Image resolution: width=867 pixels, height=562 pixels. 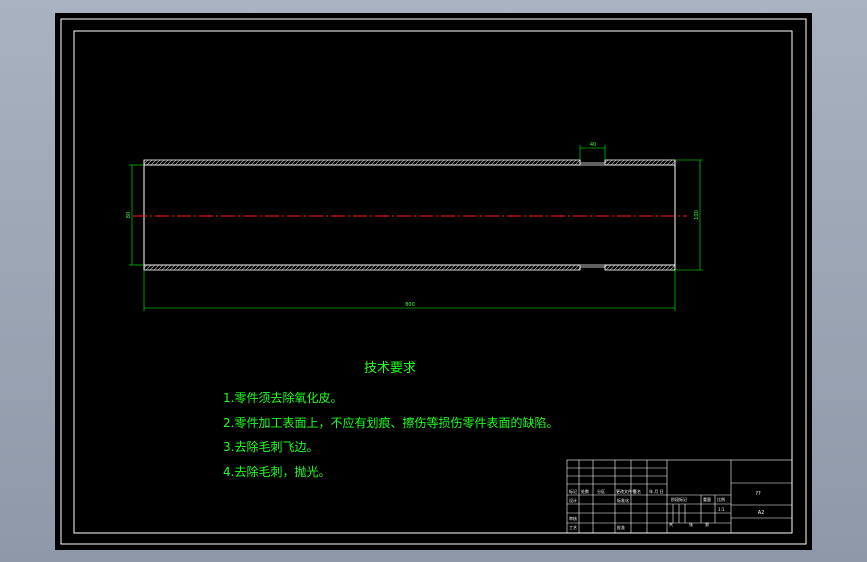 I want to click on bottom-wall-hatch-right, so click(x=640, y=267).